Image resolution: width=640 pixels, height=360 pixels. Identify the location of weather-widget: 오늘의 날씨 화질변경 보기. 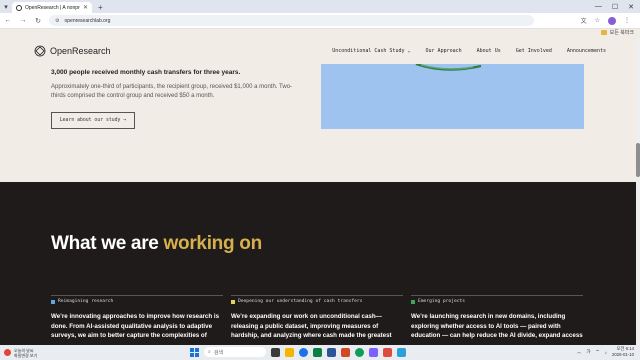
(20, 353).